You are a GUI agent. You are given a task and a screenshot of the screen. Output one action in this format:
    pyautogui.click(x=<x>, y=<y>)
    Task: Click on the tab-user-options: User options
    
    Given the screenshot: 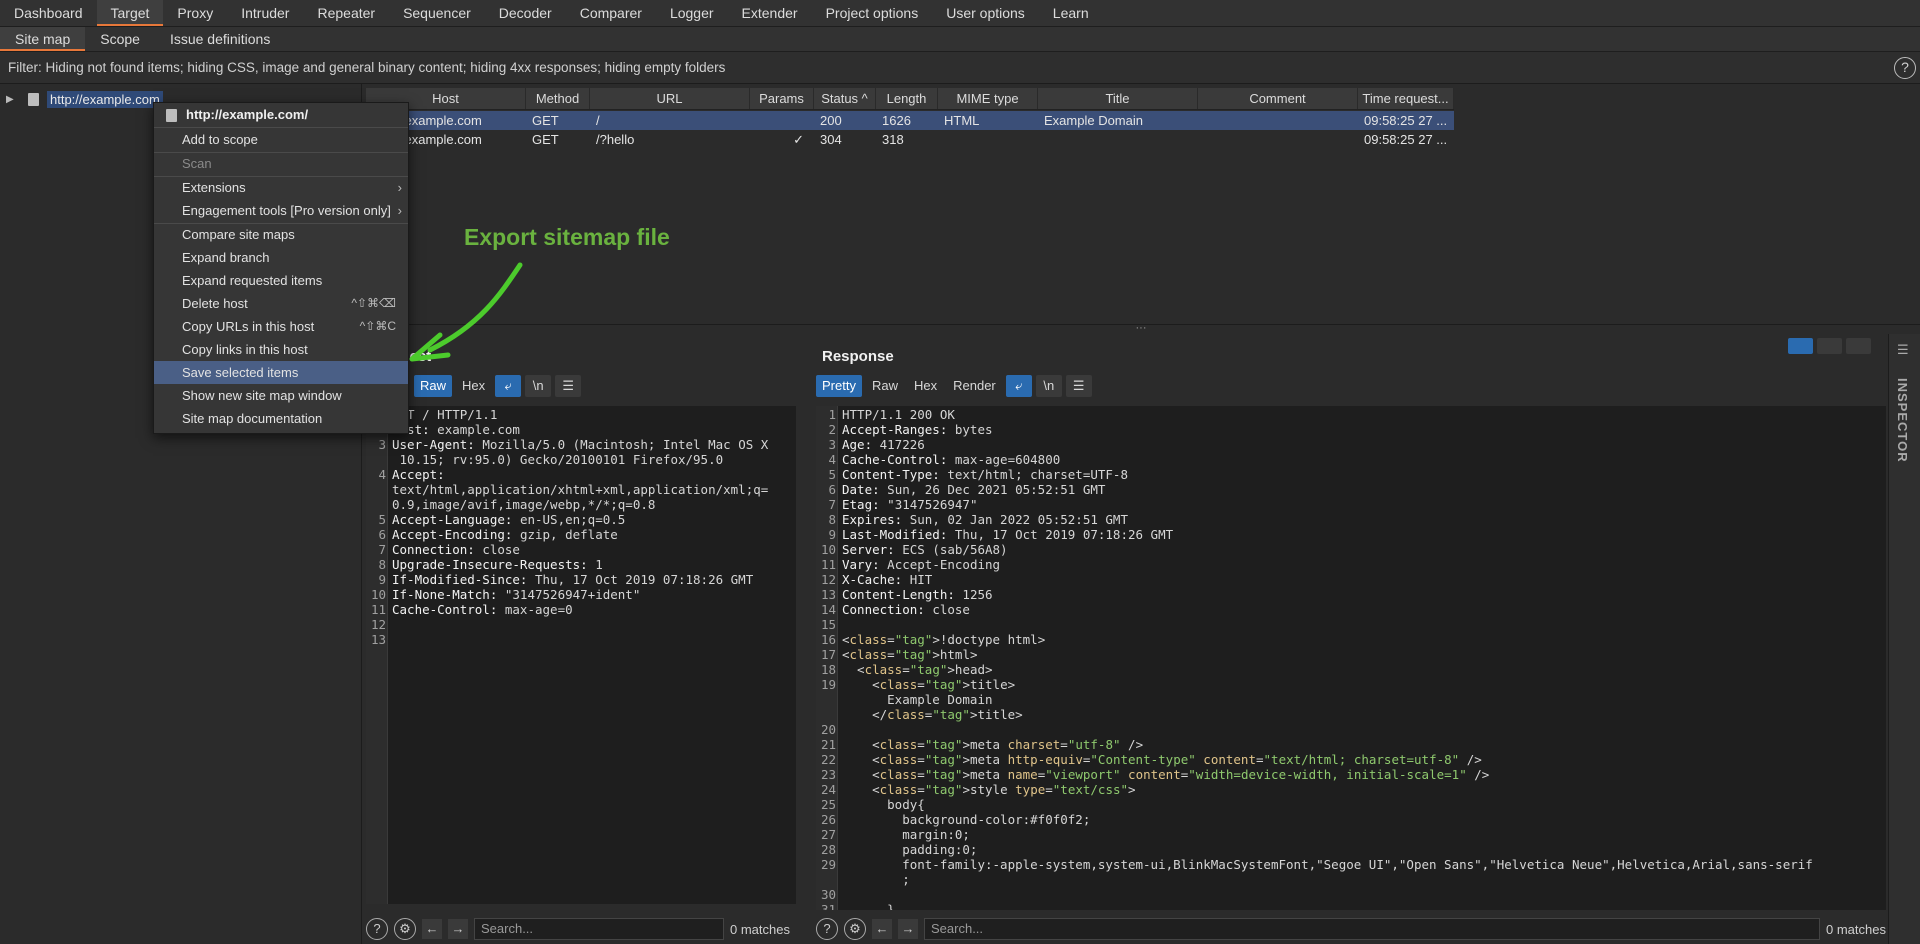 What is the action you would take?
    pyautogui.click(x=985, y=13)
    